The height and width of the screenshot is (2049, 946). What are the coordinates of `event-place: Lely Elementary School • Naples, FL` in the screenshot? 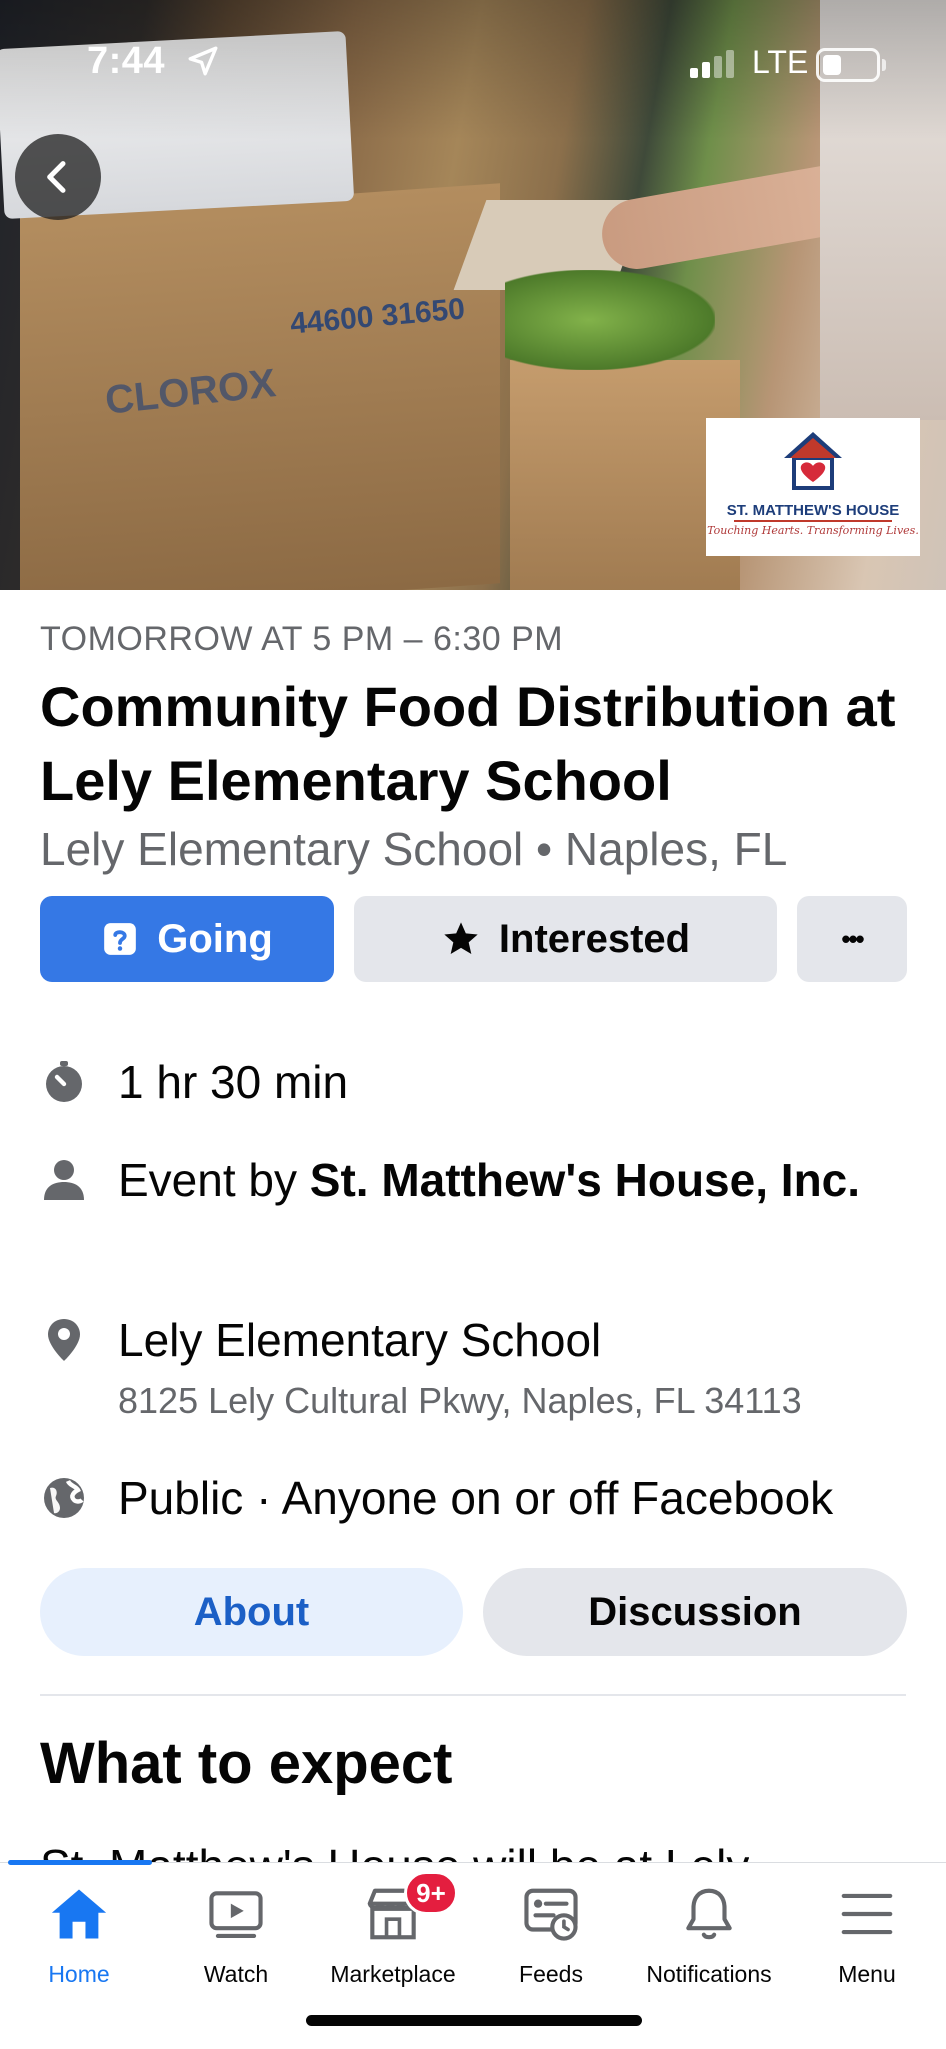 It's located at (413, 849).